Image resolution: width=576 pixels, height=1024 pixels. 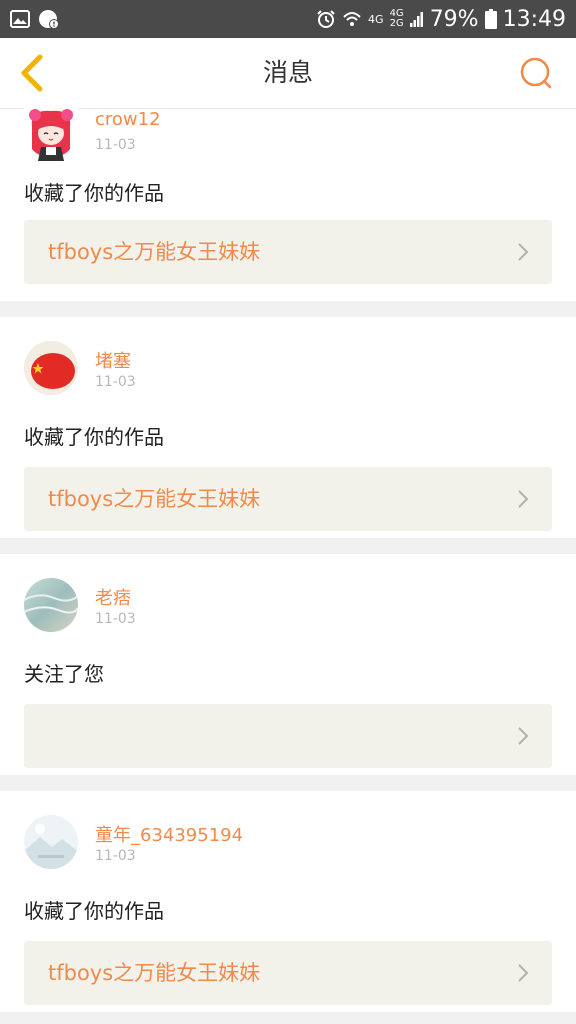 I want to click on status-right: 4G 4G 2G 79% 13:49, so click(x=446, y=19).